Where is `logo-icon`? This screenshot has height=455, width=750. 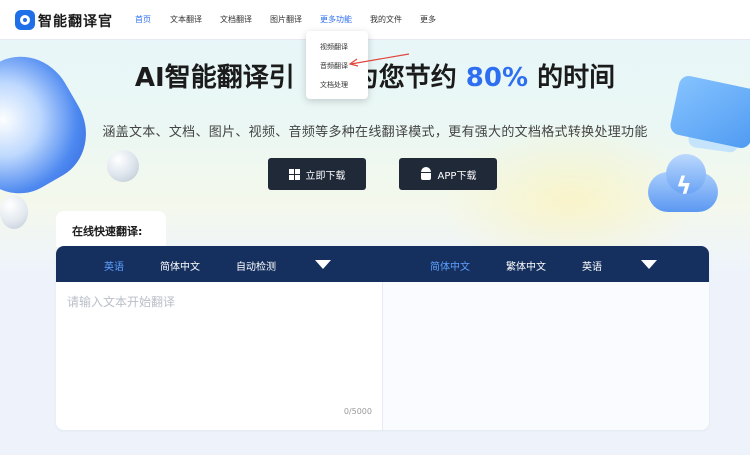
logo-icon is located at coordinates (25, 20).